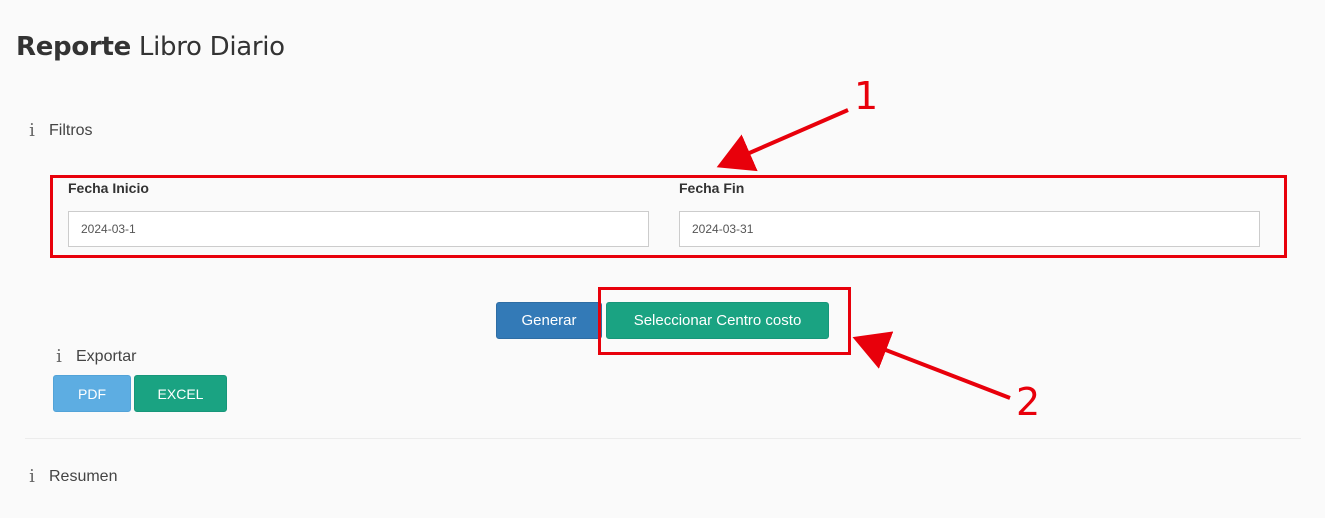 The width and height of the screenshot is (1325, 518). Describe the element at coordinates (866, 96) in the screenshot. I see `annotation-marker-1: 1` at that location.